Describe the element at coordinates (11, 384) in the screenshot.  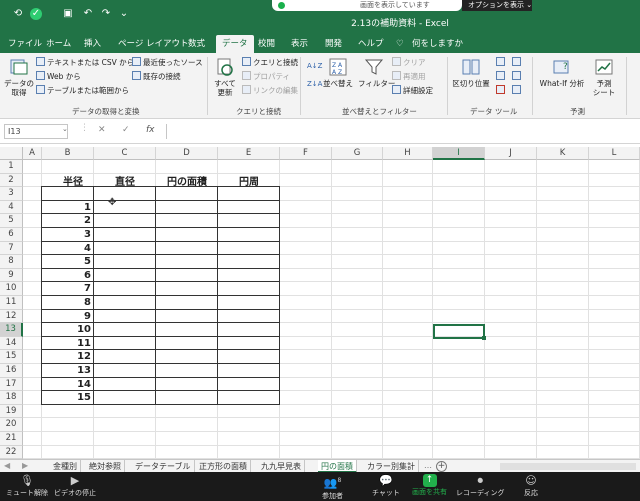
I see `row-header-17: 17` at that location.